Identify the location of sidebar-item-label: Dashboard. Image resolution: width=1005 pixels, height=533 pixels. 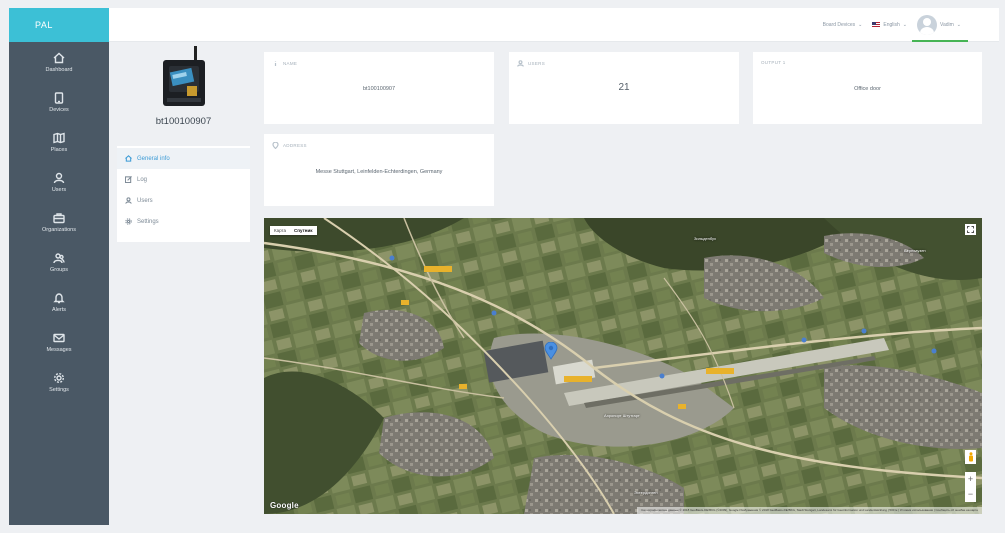
(59, 69).